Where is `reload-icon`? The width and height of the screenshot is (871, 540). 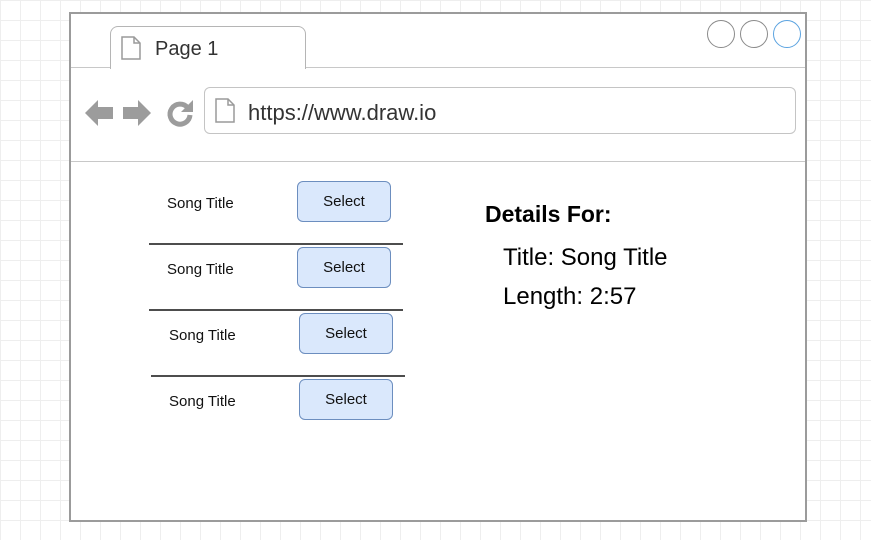 reload-icon is located at coordinates (180, 113).